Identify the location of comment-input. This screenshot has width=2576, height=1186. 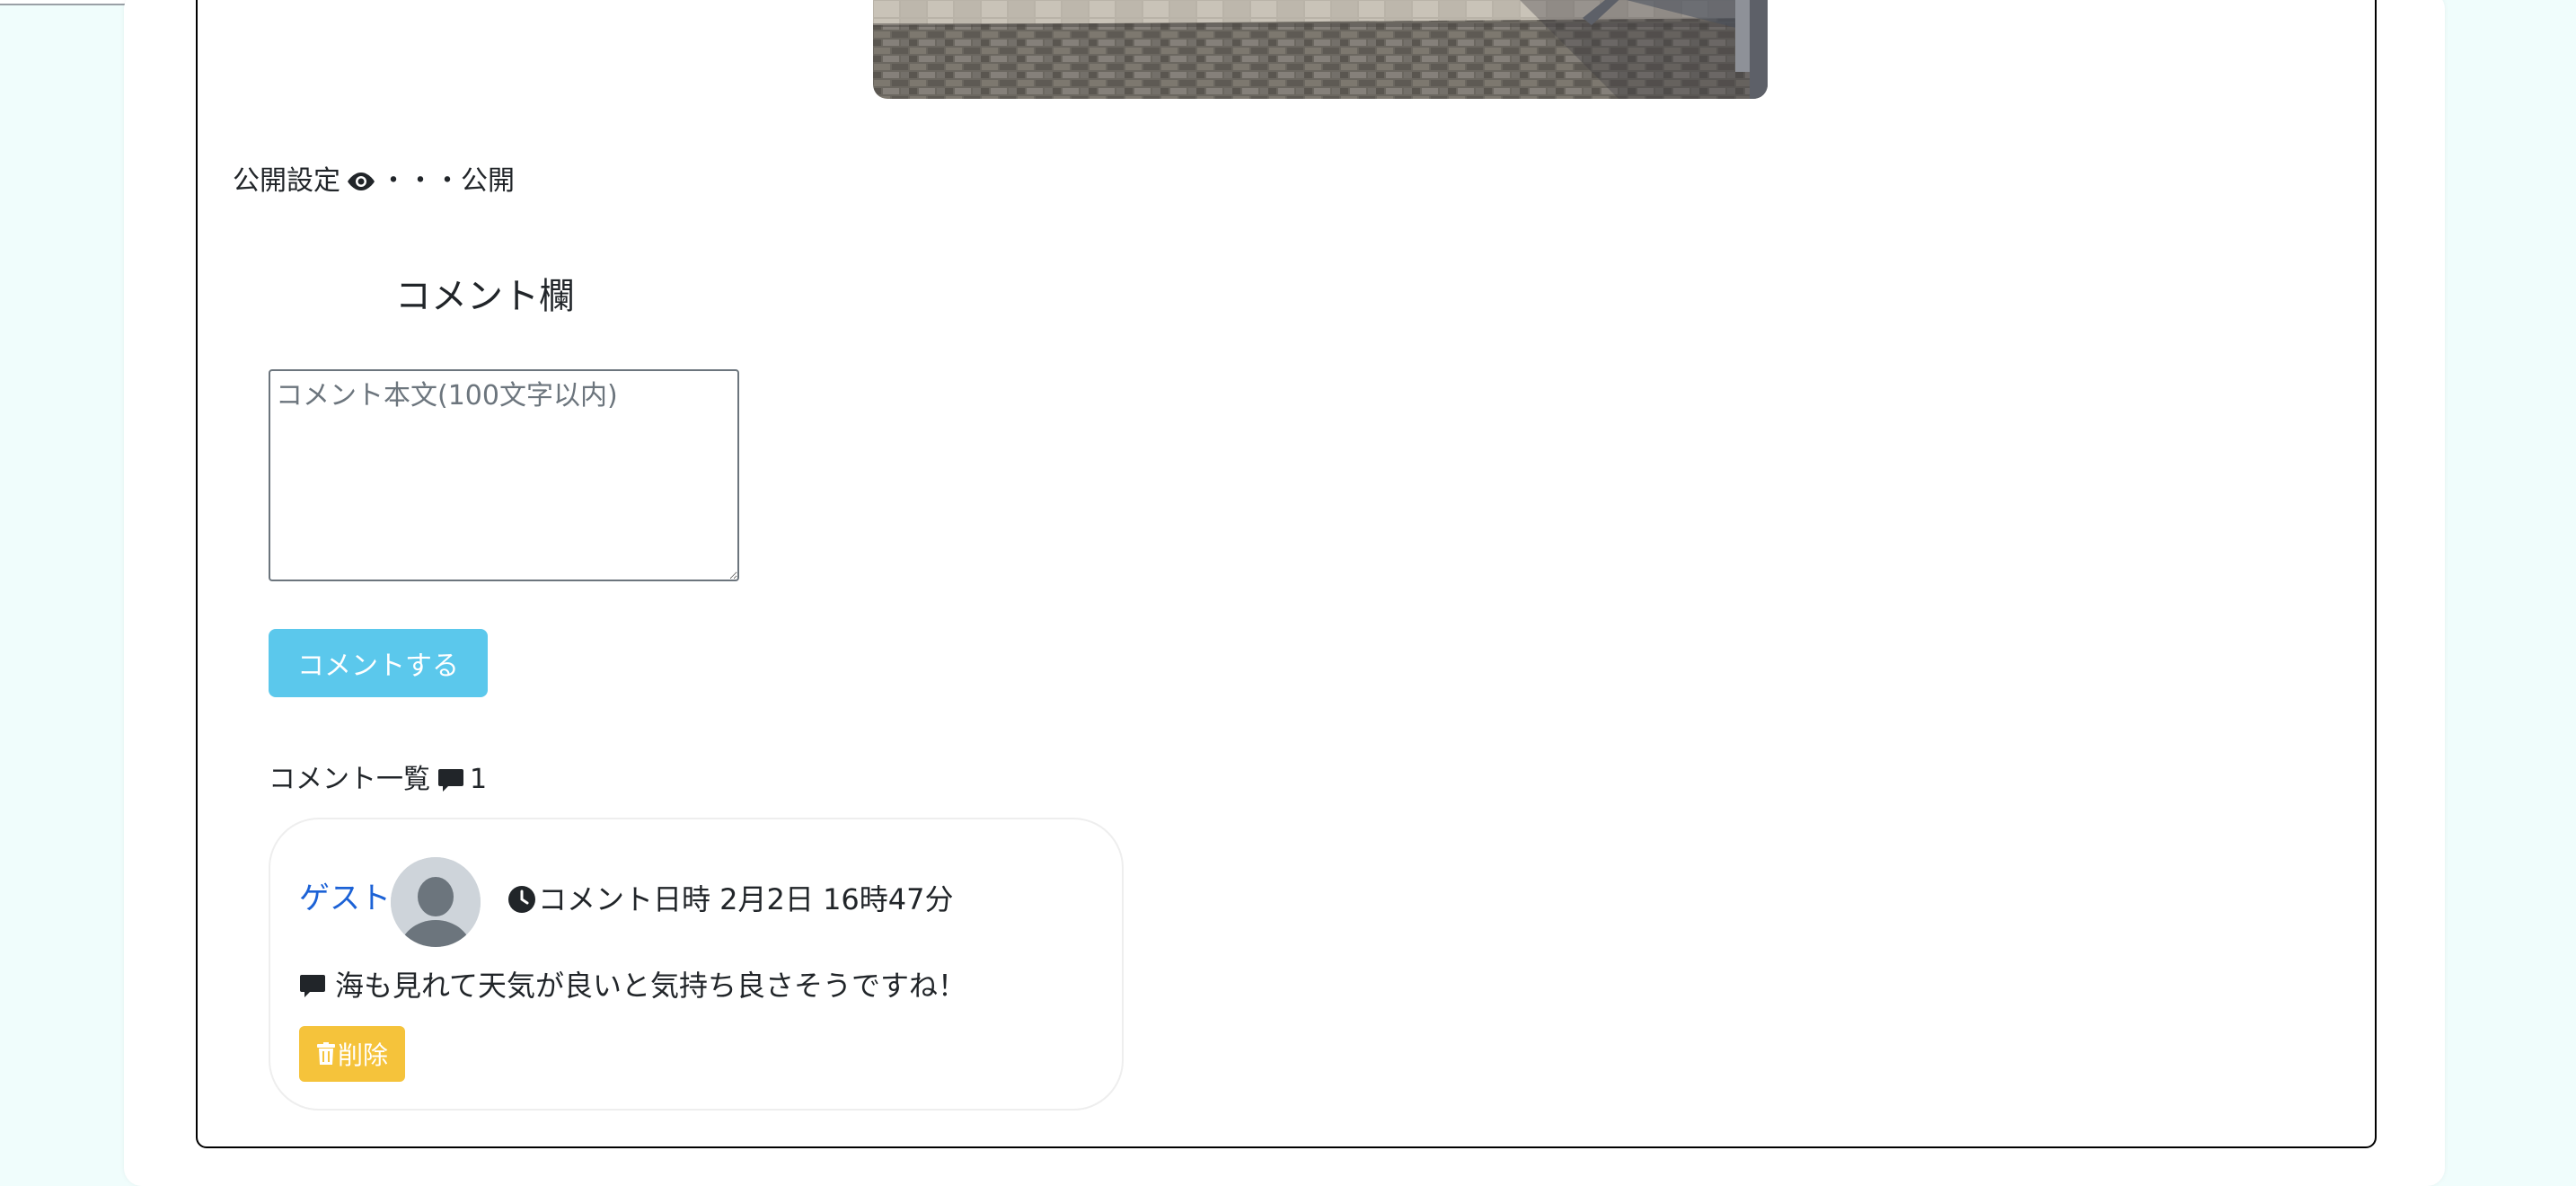
(504, 475).